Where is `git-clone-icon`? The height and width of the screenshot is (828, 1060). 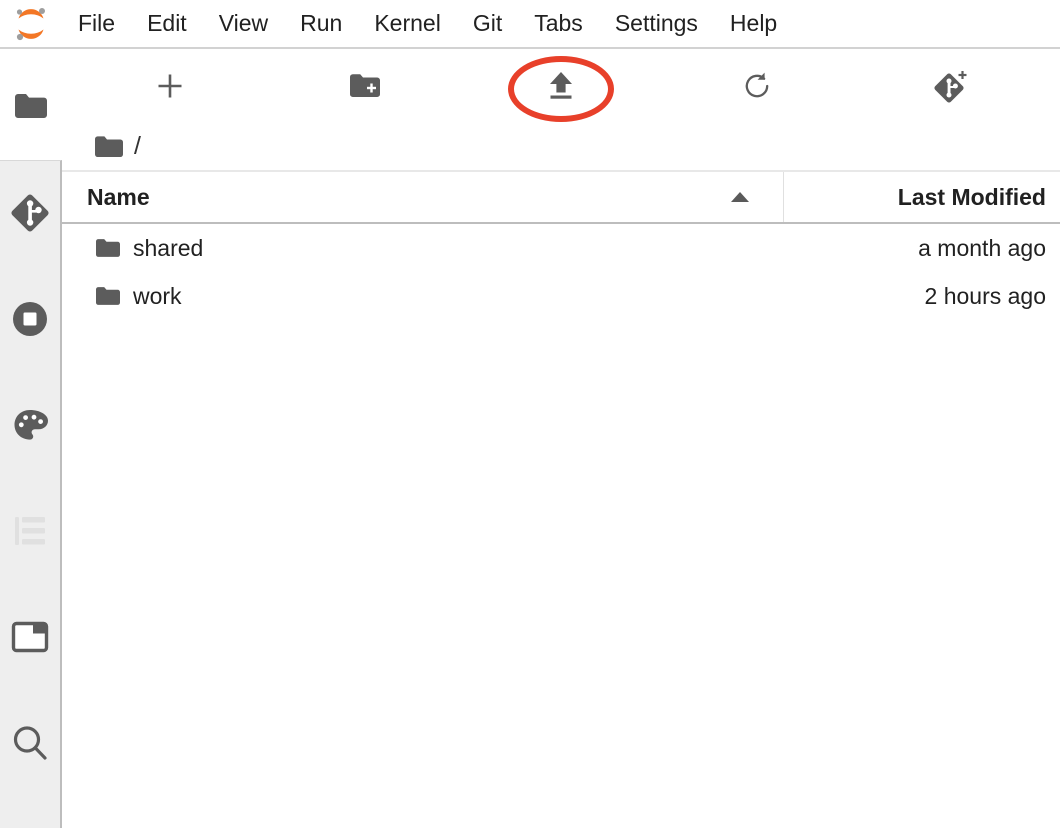
git-clone-icon is located at coordinates (950, 87).